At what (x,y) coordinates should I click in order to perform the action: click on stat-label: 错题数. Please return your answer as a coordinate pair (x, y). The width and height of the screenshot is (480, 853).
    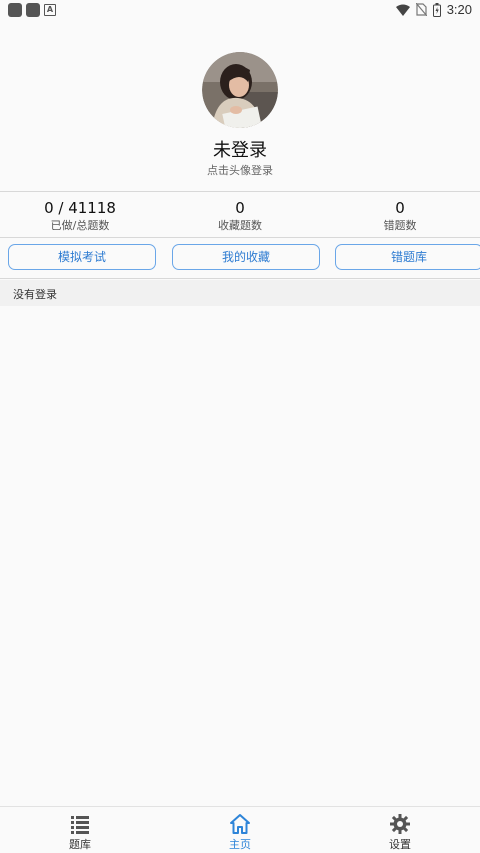
    Looking at the image, I should click on (400, 225).